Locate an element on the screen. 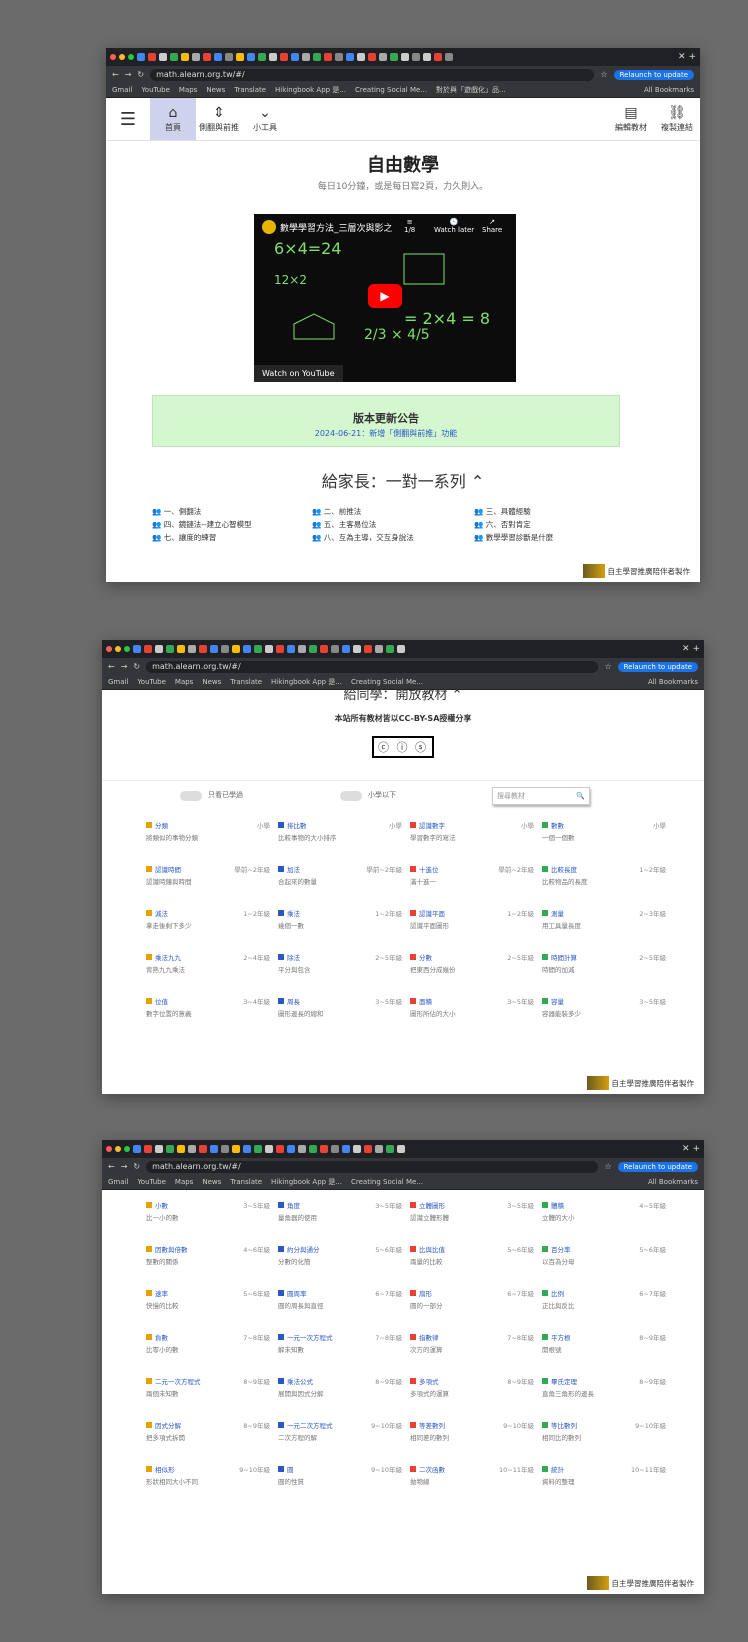 This screenshot has height=1642, width=748. course-title: 負數 is located at coordinates (161, 1337).